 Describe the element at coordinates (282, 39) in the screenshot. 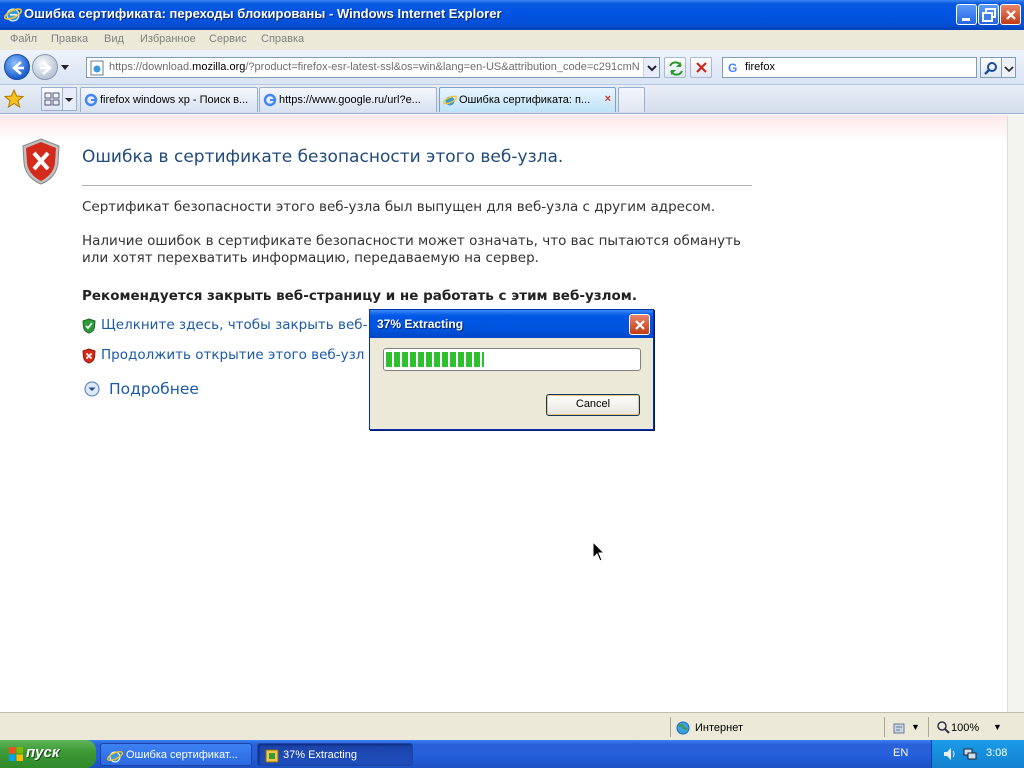

I see `menu-help: Справка` at that location.